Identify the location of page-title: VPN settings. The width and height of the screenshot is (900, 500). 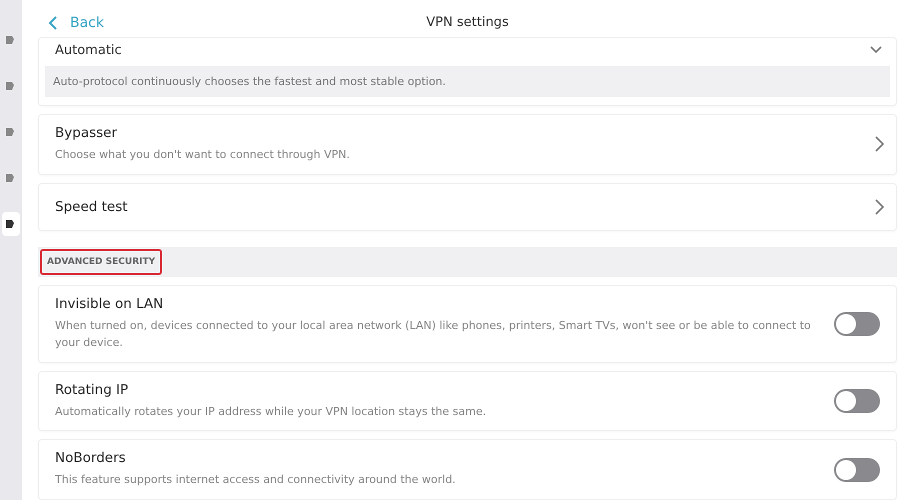
(467, 22).